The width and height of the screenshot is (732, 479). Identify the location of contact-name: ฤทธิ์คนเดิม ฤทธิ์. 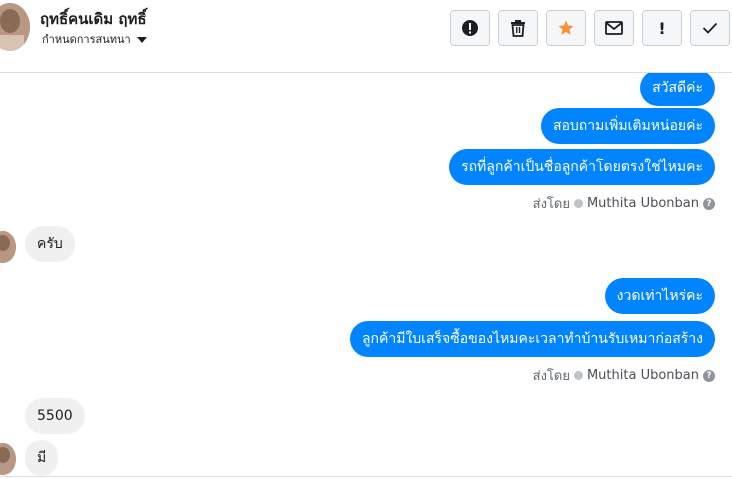
(93, 19).